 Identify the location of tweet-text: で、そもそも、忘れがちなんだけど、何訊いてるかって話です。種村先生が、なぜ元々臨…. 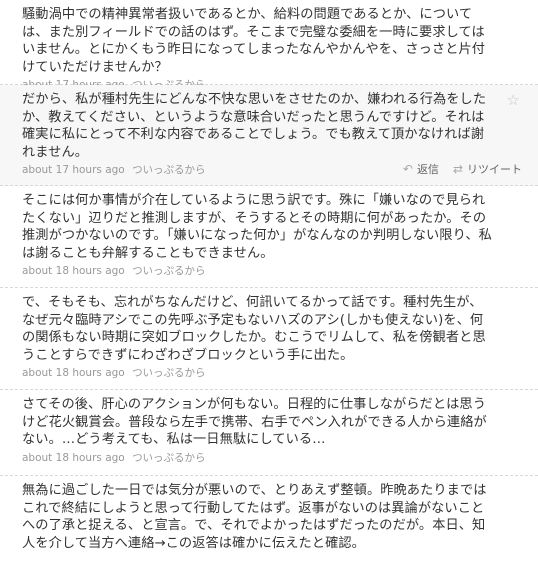
(254, 329).